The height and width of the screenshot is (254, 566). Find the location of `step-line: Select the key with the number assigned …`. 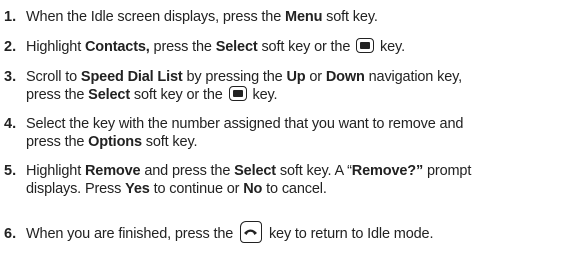

step-line: Select the key with the number assigned … is located at coordinates (293, 124).